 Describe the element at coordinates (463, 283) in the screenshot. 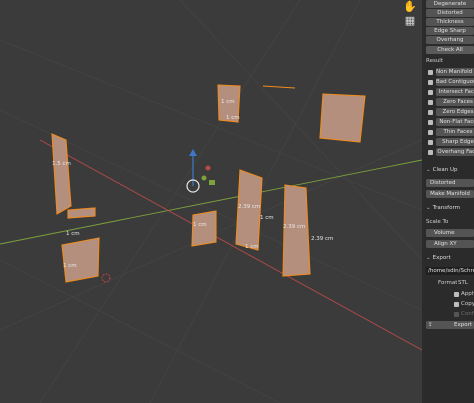

I see `format-value: STL` at that location.